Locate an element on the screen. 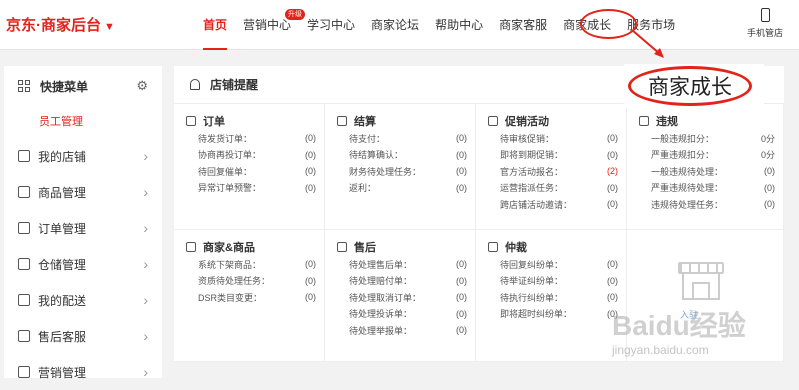  mobile-store-link: 手机管店 is located at coordinates (765, 23).